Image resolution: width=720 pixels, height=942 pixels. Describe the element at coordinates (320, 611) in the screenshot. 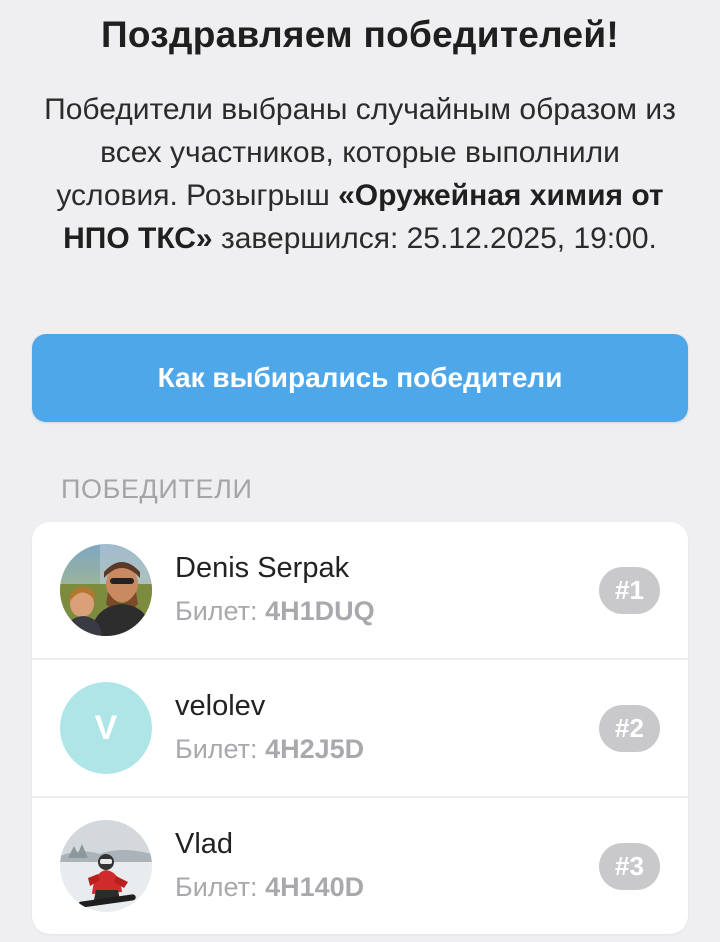

I see `ticket-code: 4H1DUQ` at that location.